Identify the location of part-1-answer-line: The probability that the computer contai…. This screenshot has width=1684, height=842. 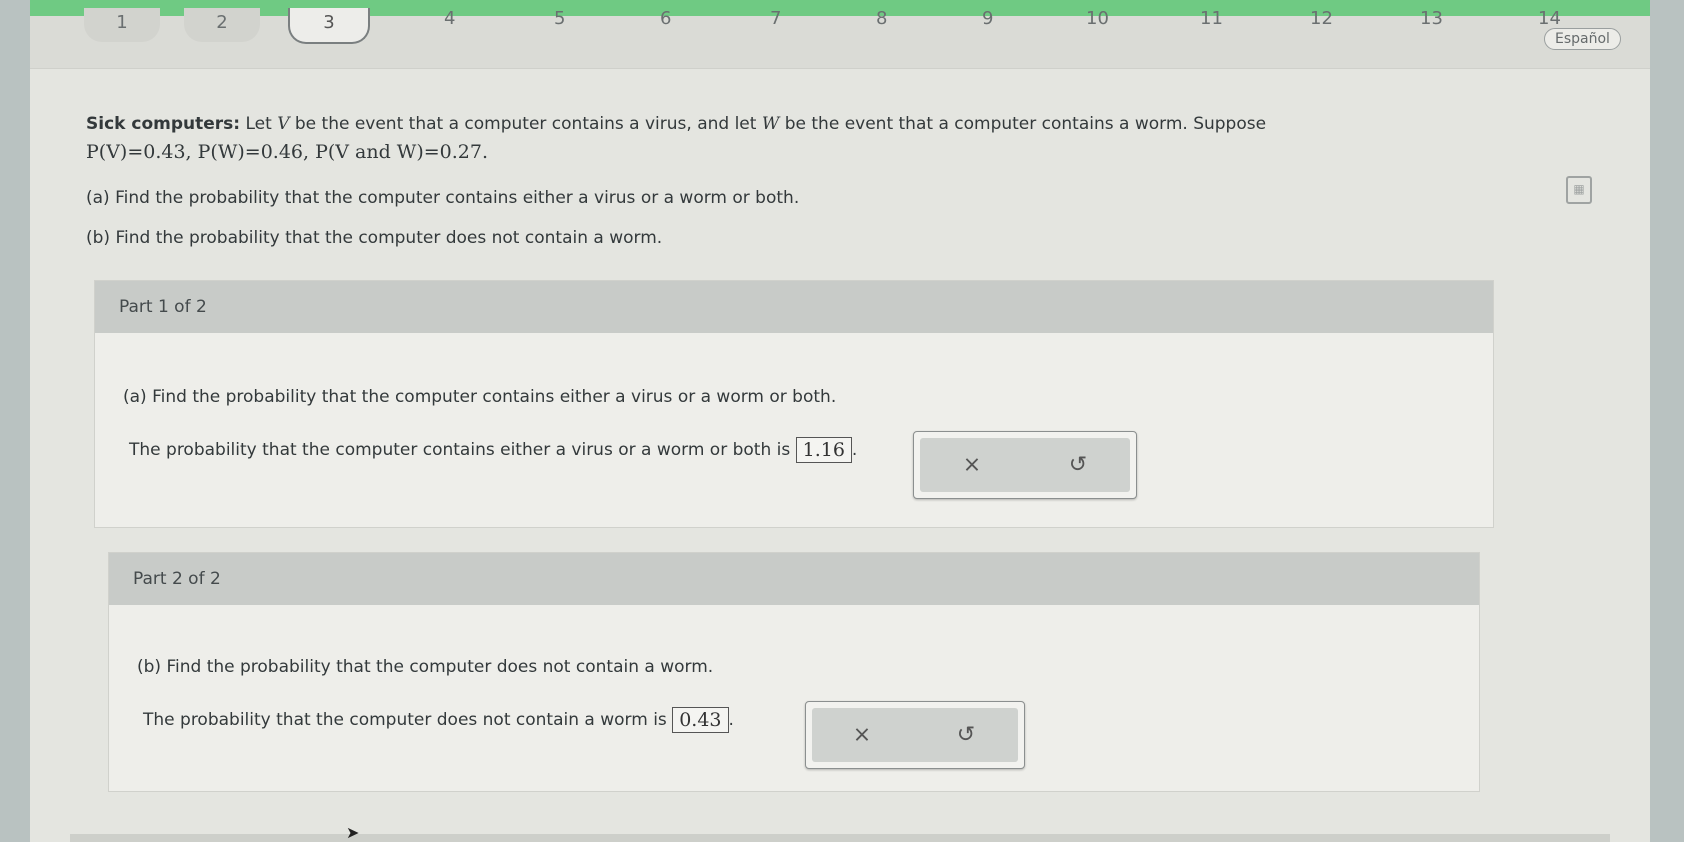
(493, 450).